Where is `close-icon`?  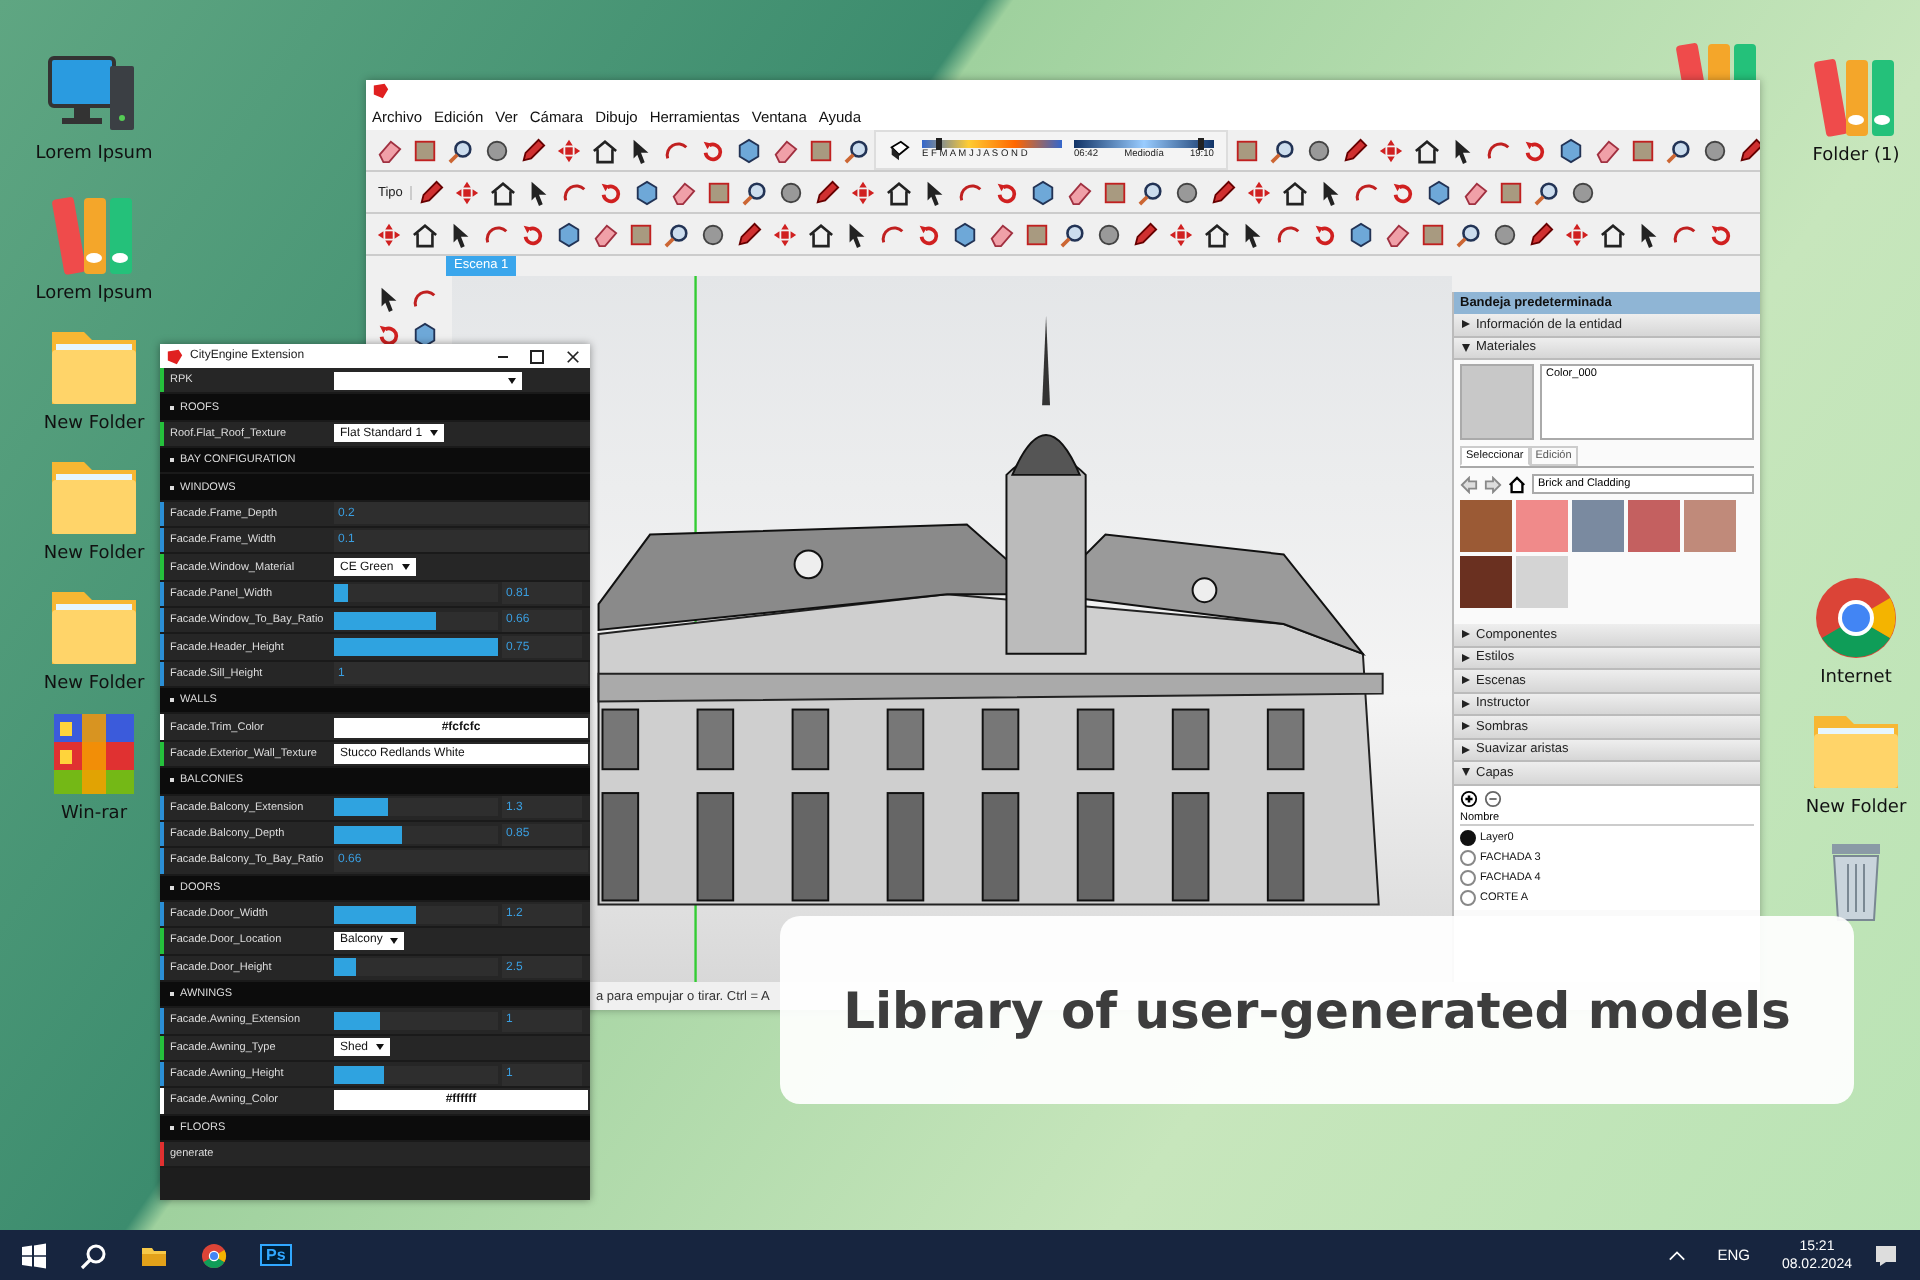 close-icon is located at coordinates (573, 356).